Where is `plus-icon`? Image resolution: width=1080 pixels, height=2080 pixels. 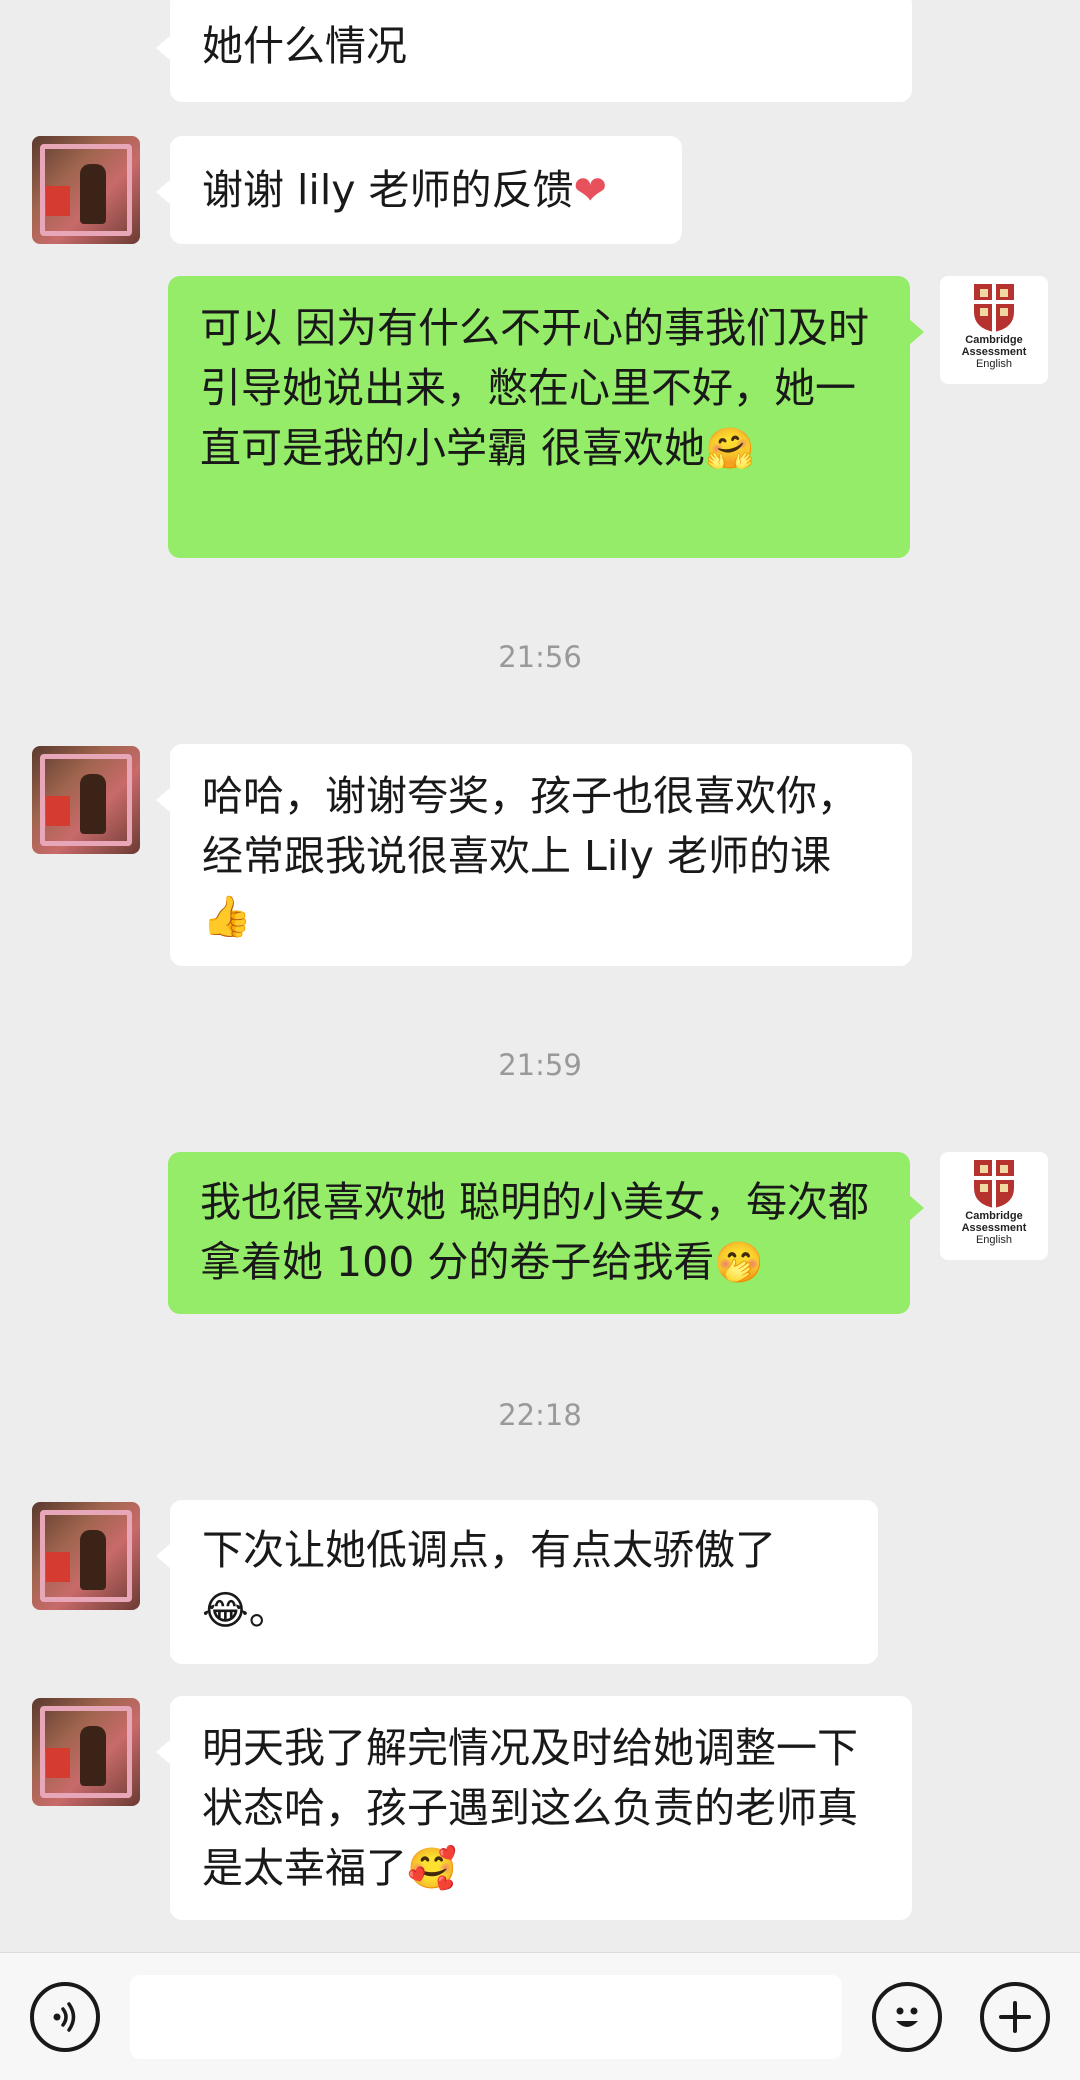
plus-icon is located at coordinates (1015, 2017).